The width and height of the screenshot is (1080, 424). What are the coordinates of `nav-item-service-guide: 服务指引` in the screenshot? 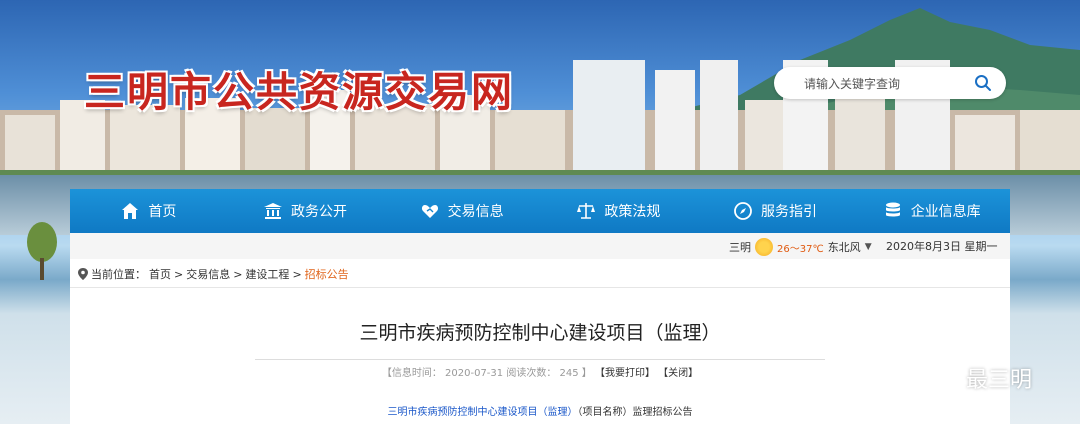 It's located at (775, 211).